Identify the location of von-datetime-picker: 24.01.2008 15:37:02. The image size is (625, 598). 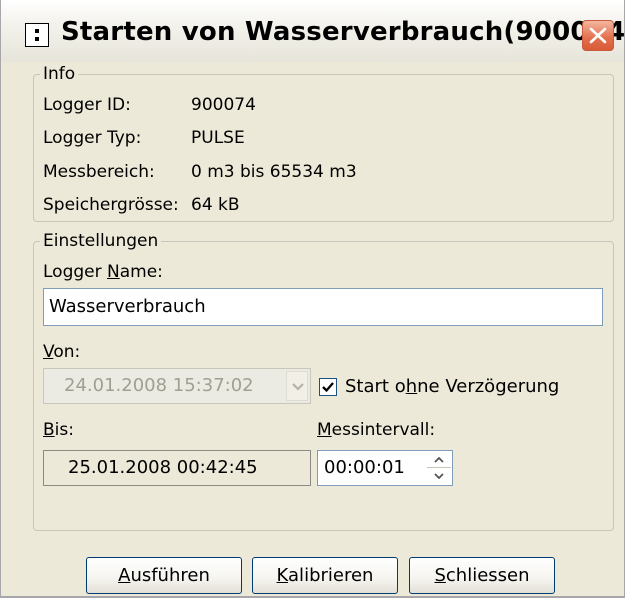
(177, 386).